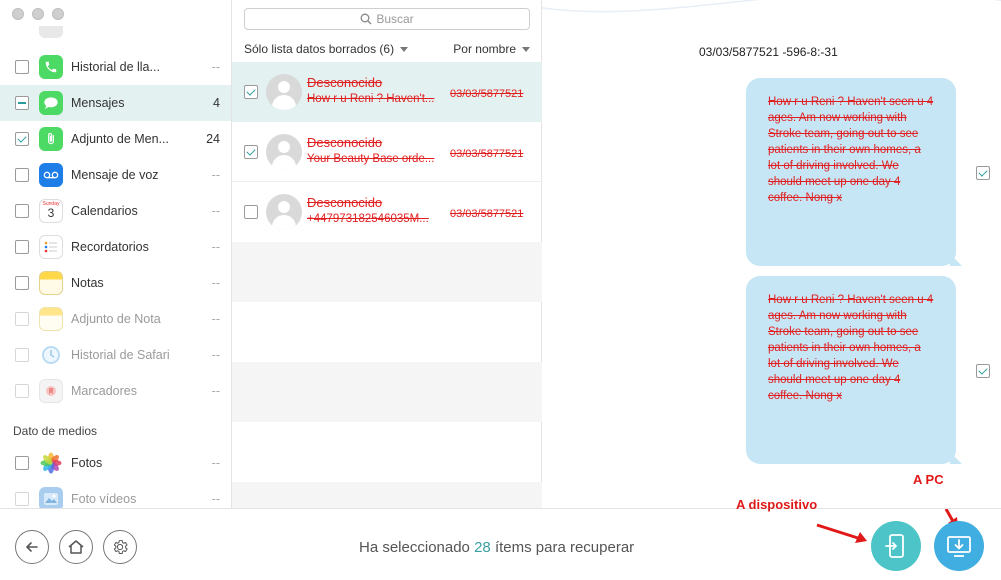 This screenshot has height=580, width=1001. What do you see at coordinates (777, 504) in the screenshot?
I see `annotation-to-device-label: A dispositivo` at bounding box center [777, 504].